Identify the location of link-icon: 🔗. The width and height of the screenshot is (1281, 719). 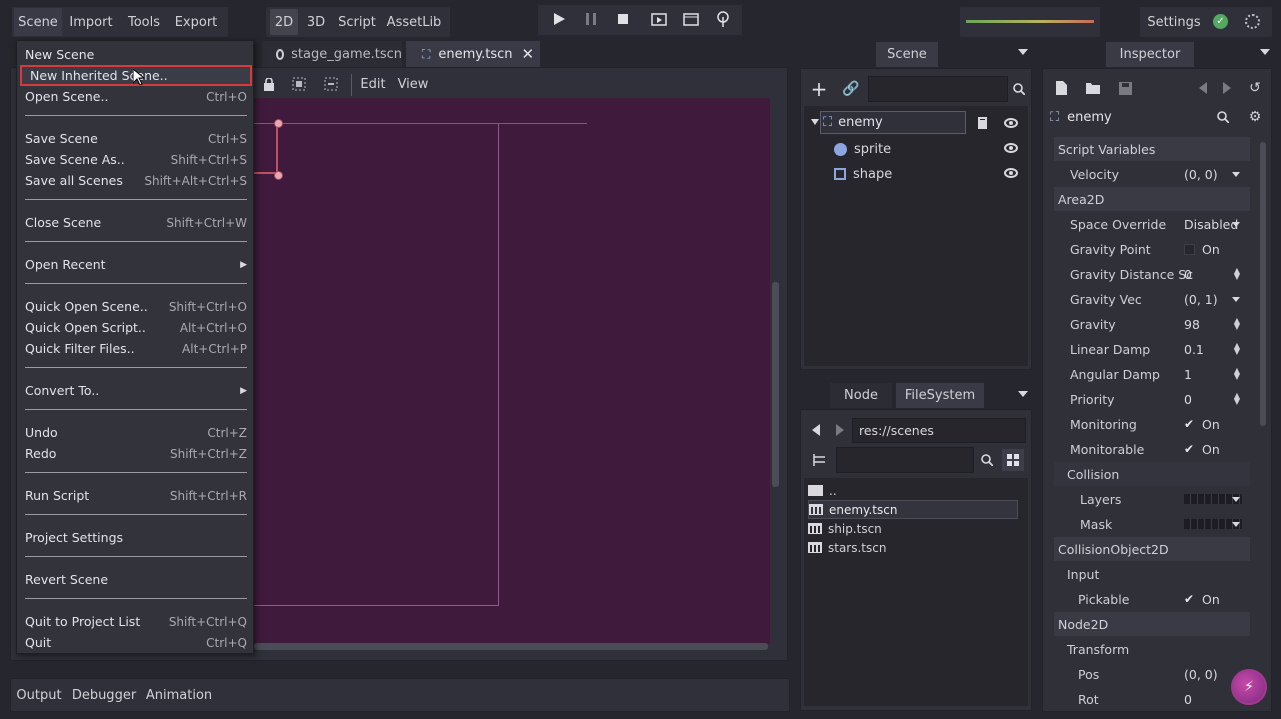
(851, 89).